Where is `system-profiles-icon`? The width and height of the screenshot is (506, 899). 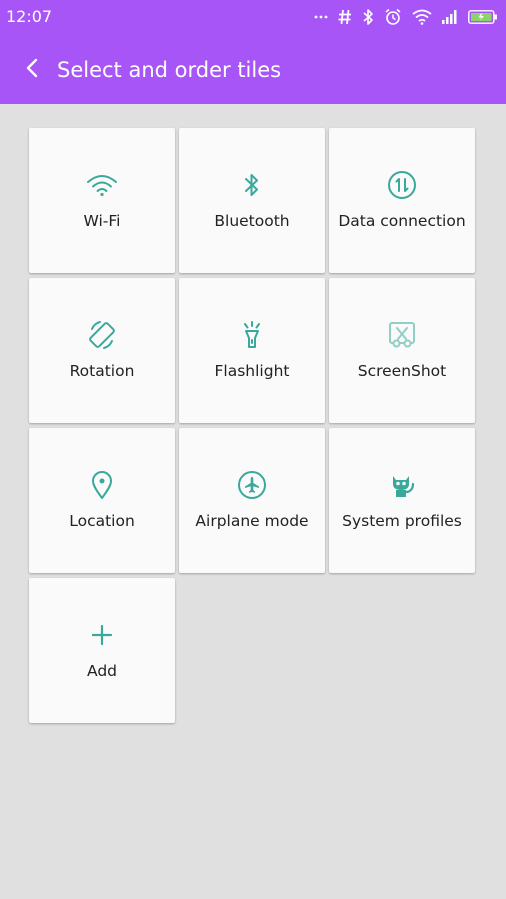 system-profiles-icon is located at coordinates (402, 485).